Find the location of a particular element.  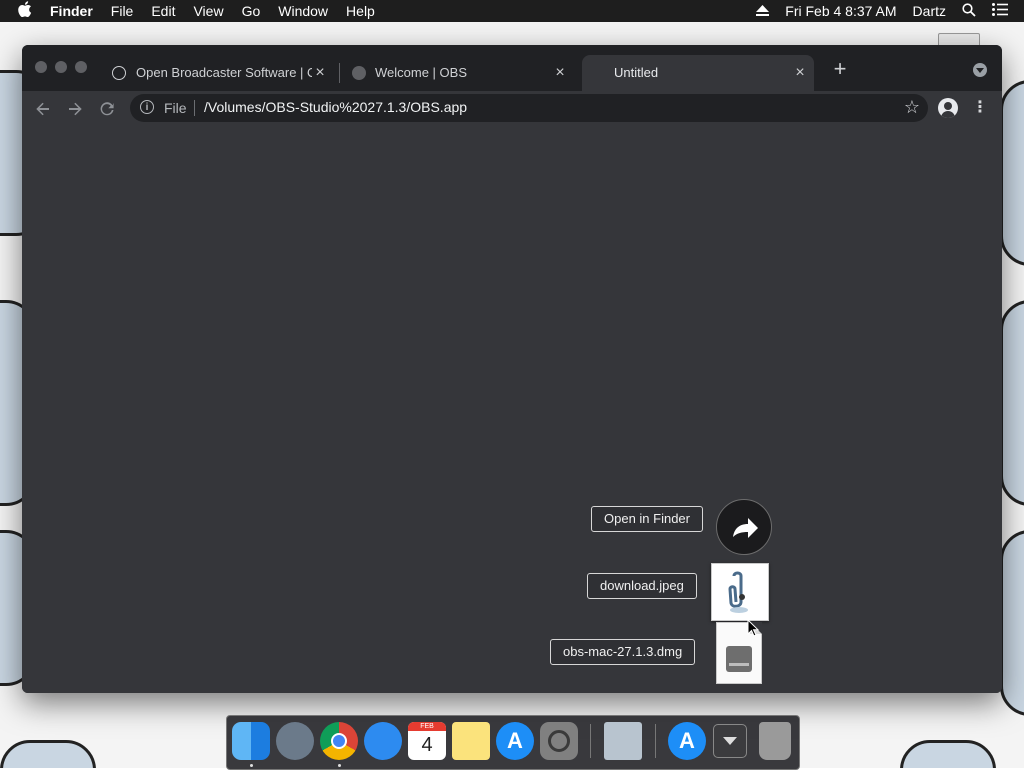

menu-app-name: Finder is located at coordinates (71, 11).